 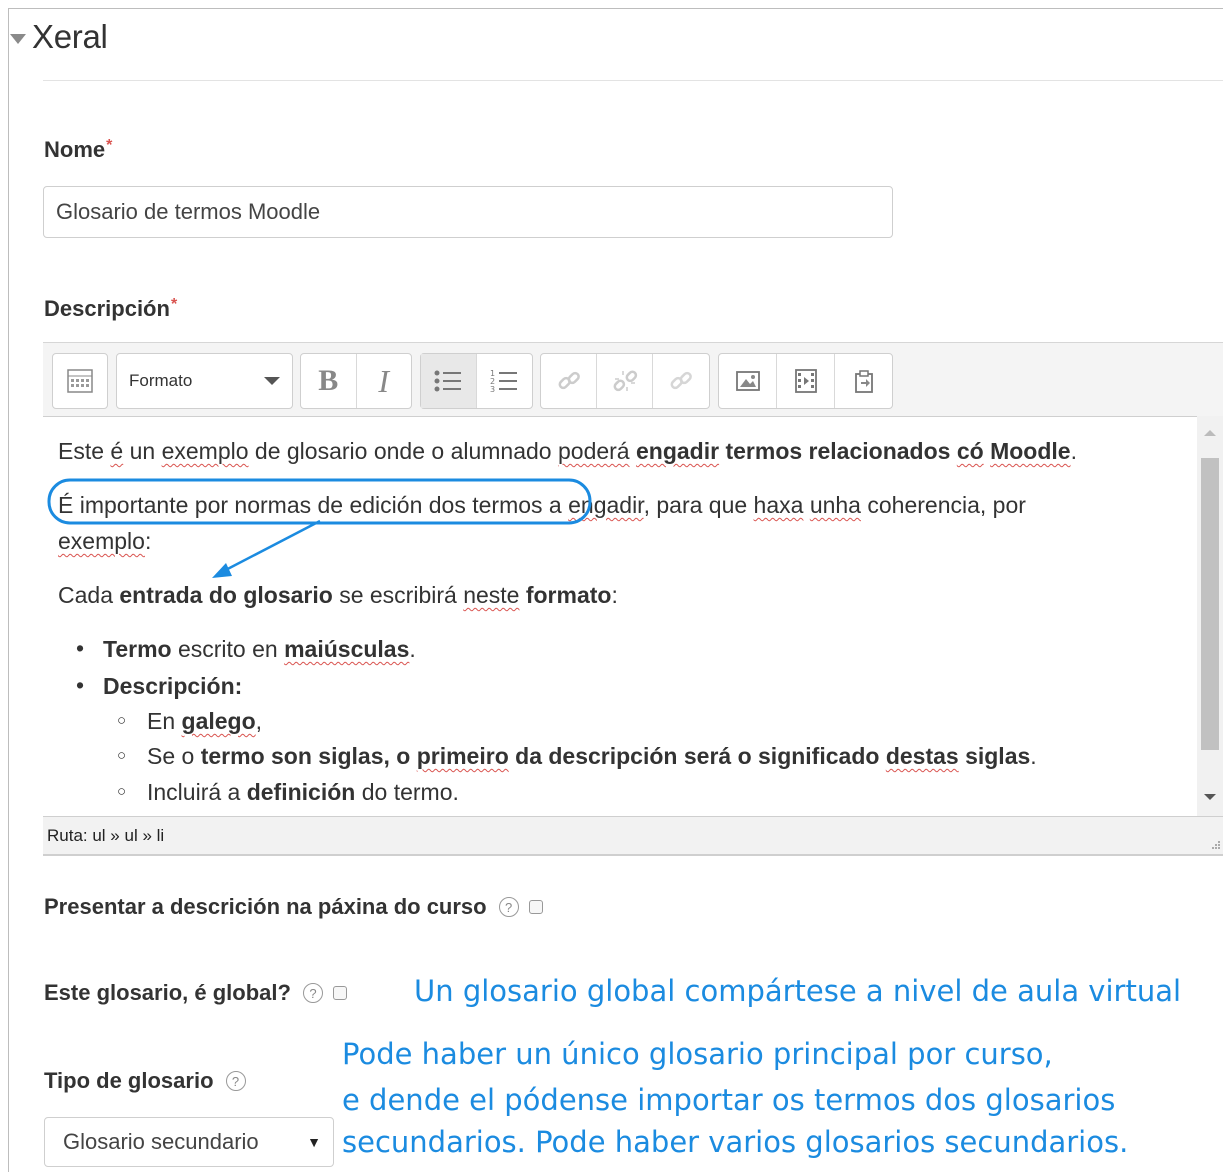 What do you see at coordinates (18, 39) in the screenshot?
I see `collapse-caret-icon` at bounding box center [18, 39].